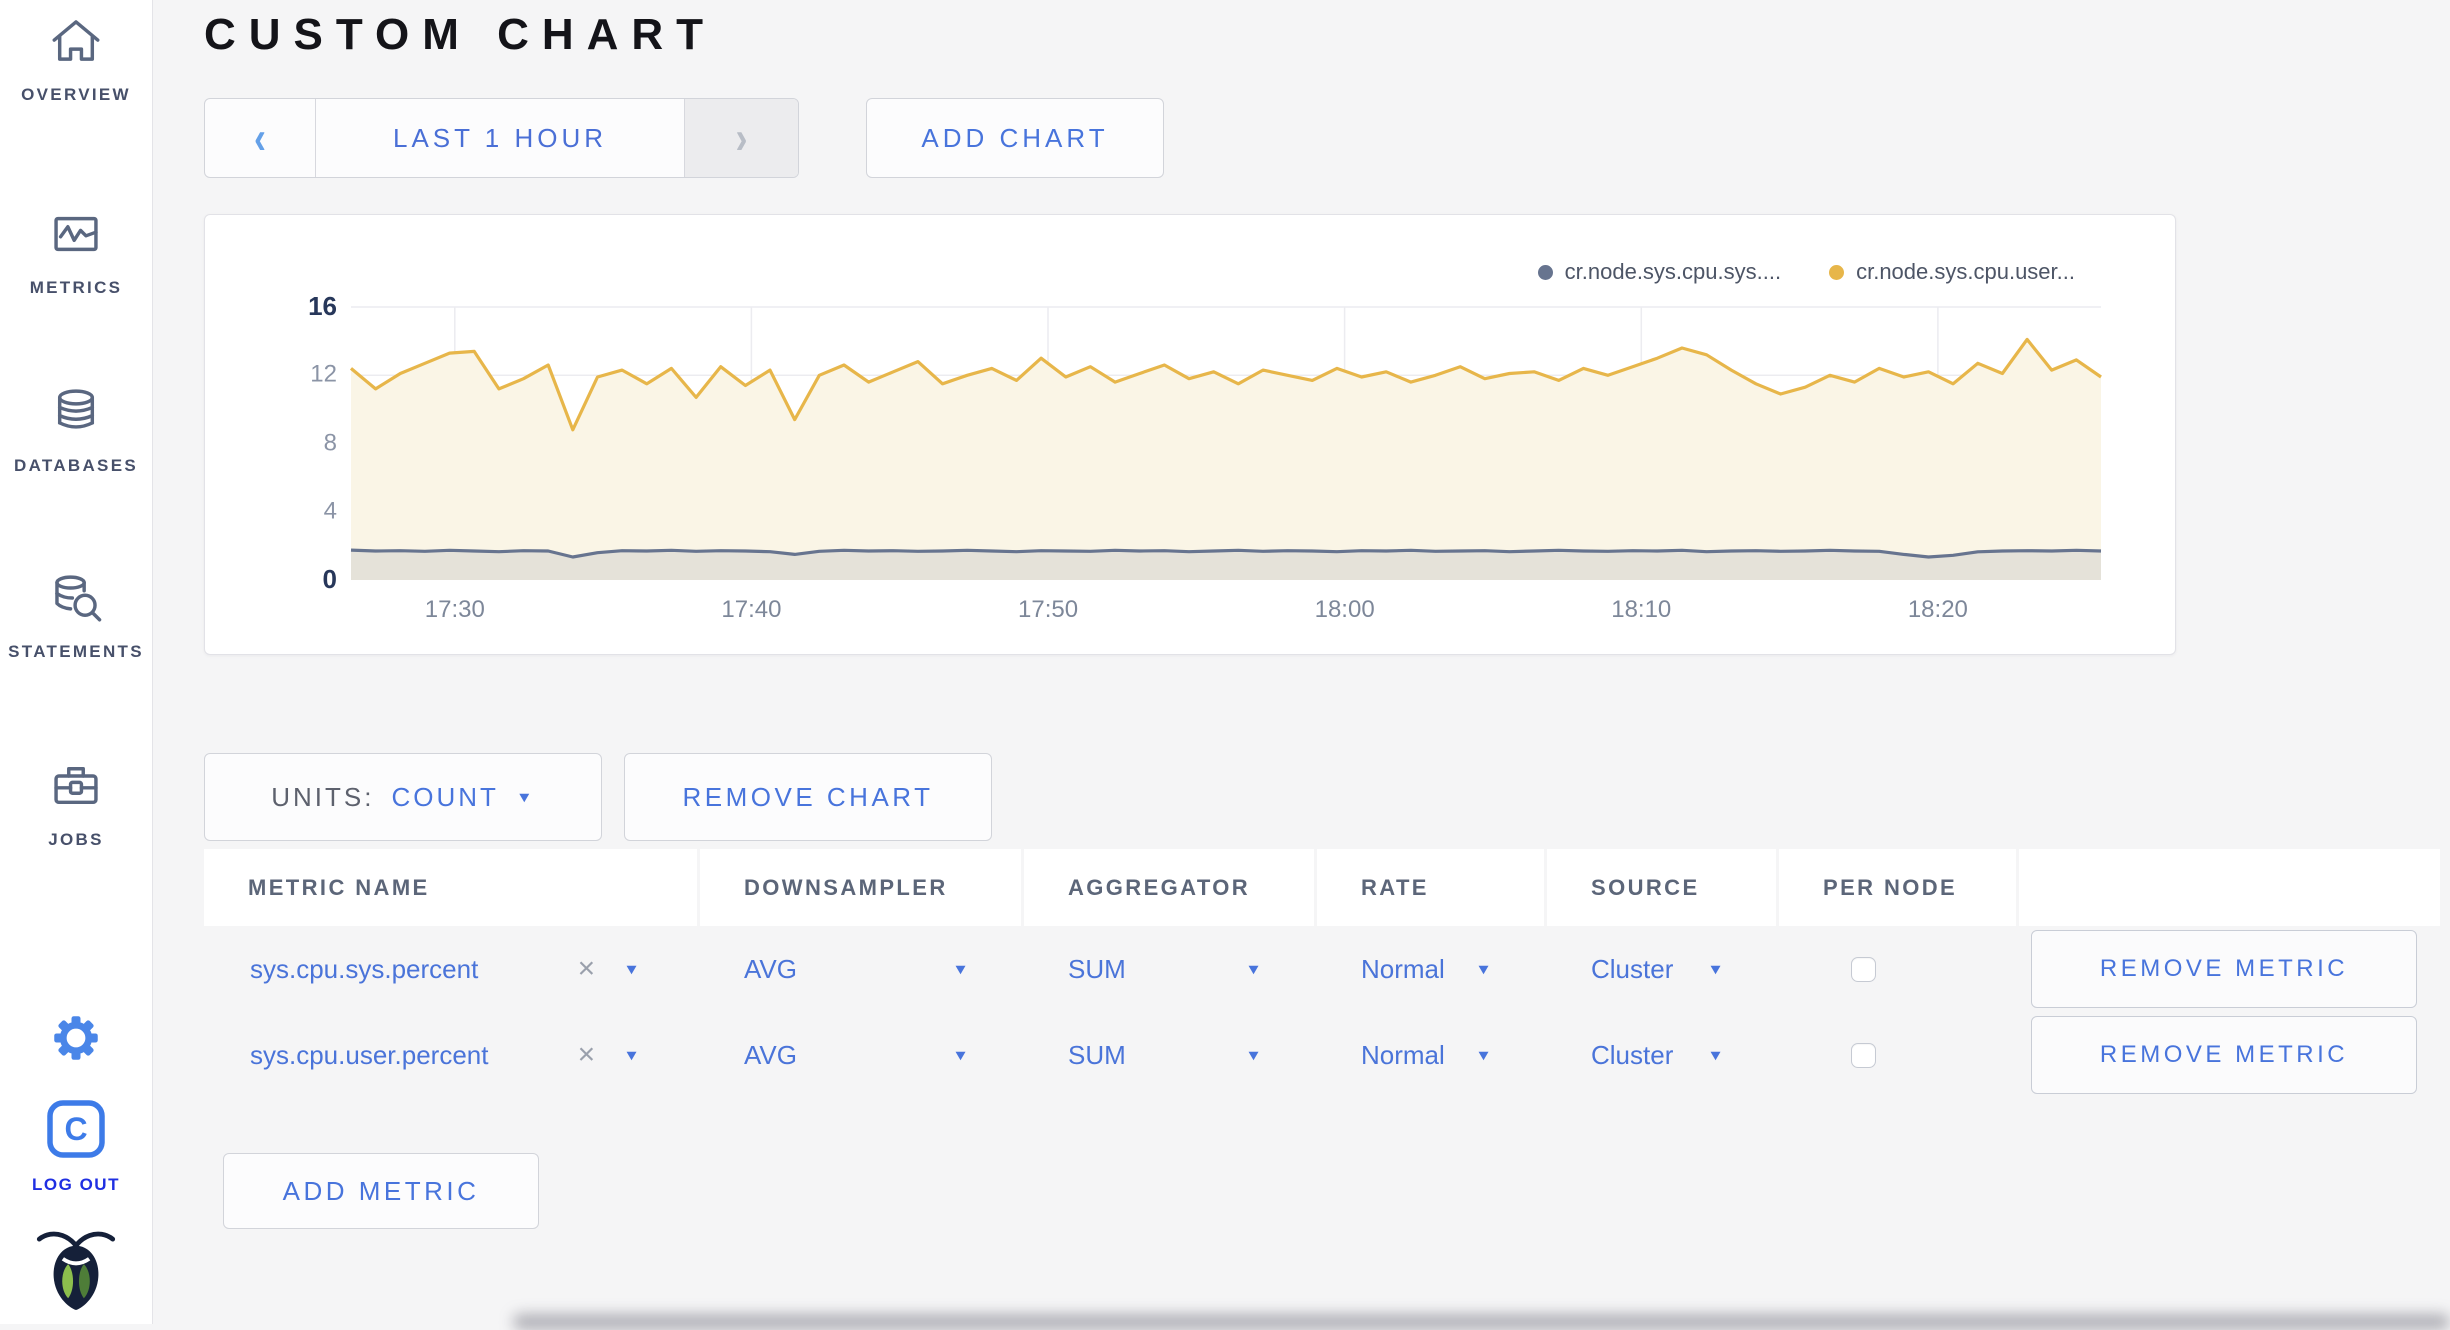  Describe the element at coordinates (76, 600) in the screenshot. I see `statements-icon` at that location.